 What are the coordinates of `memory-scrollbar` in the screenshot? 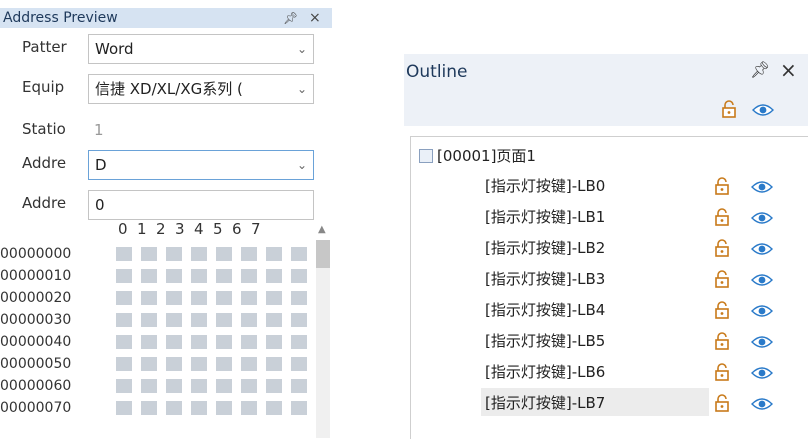 It's located at (323, 339).